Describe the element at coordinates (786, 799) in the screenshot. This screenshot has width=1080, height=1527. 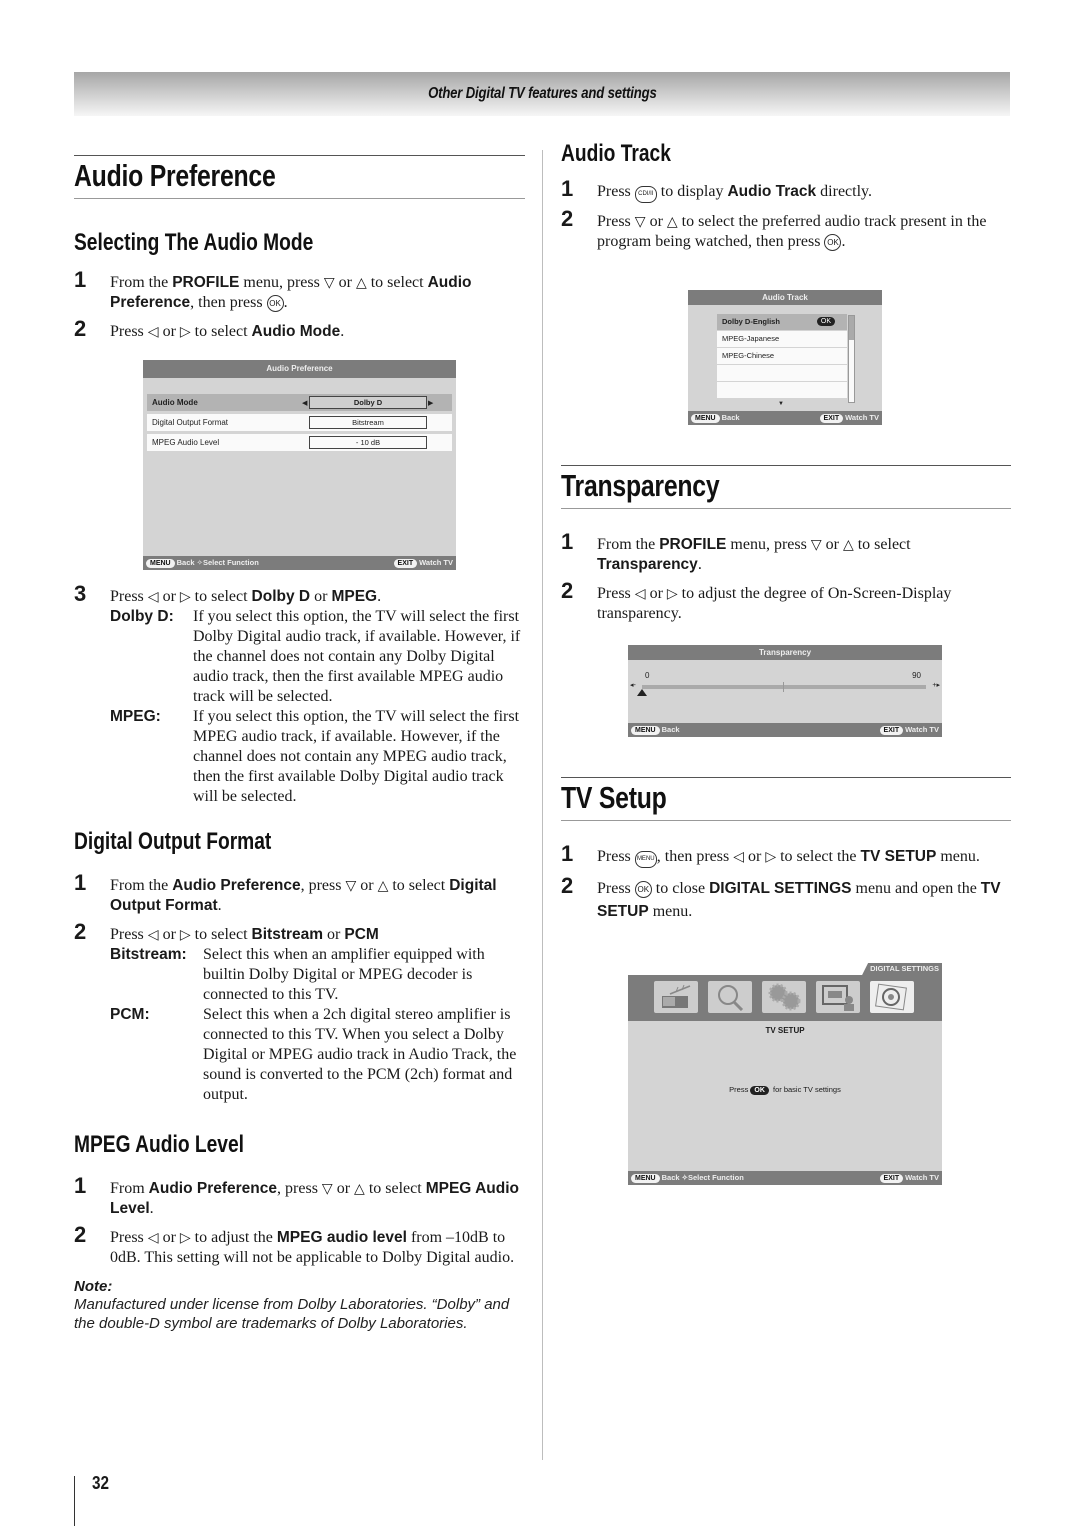
I see `tv-setup-title: TV Setup` at that location.